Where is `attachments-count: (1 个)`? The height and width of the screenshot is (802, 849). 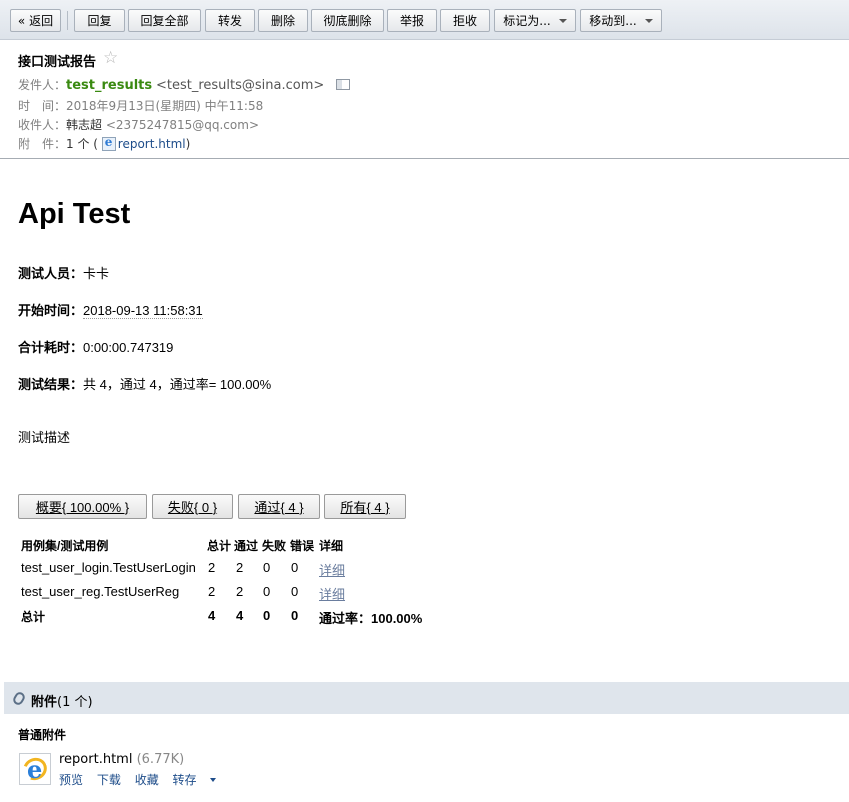 attachments-count: (1 个) is located at coordinates (75, 702).